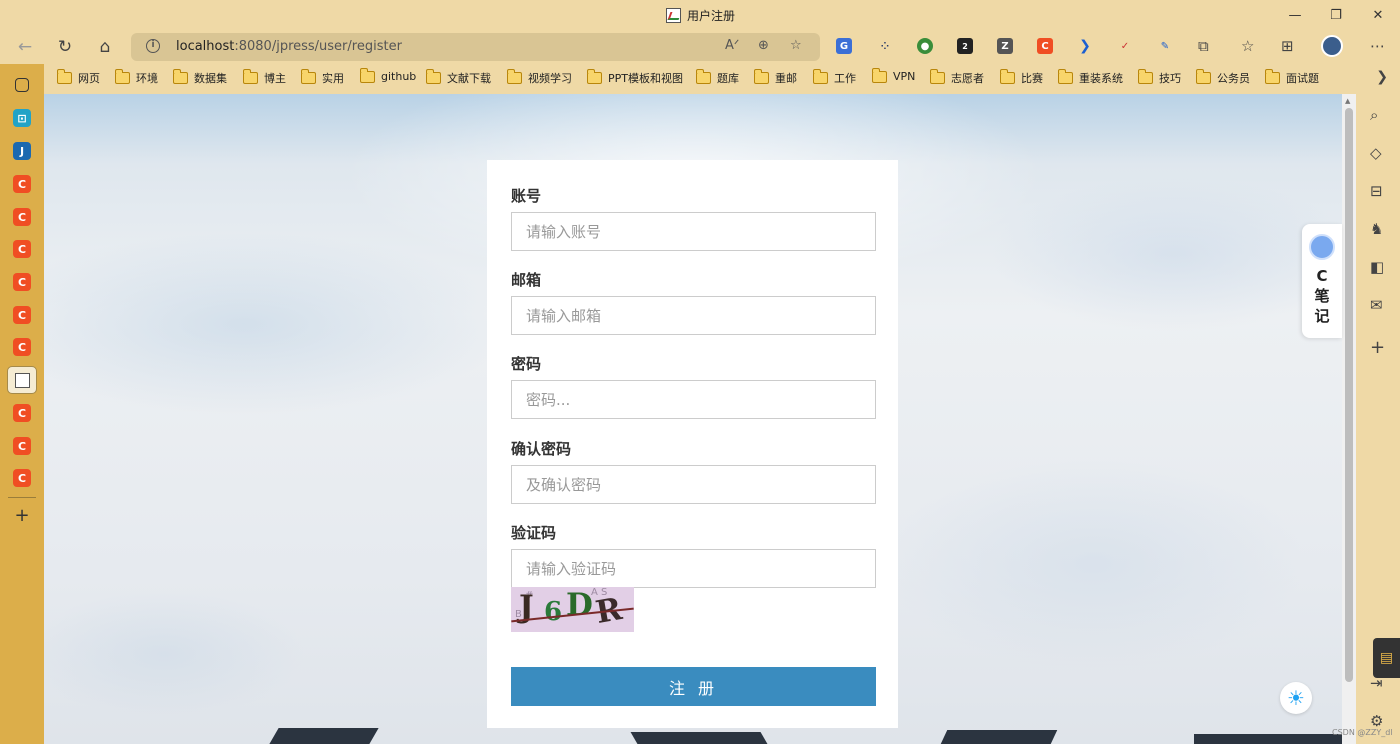 The image size is (1400, 744). I want to click on bookmark-label: 比赛, so click(1032, 78).